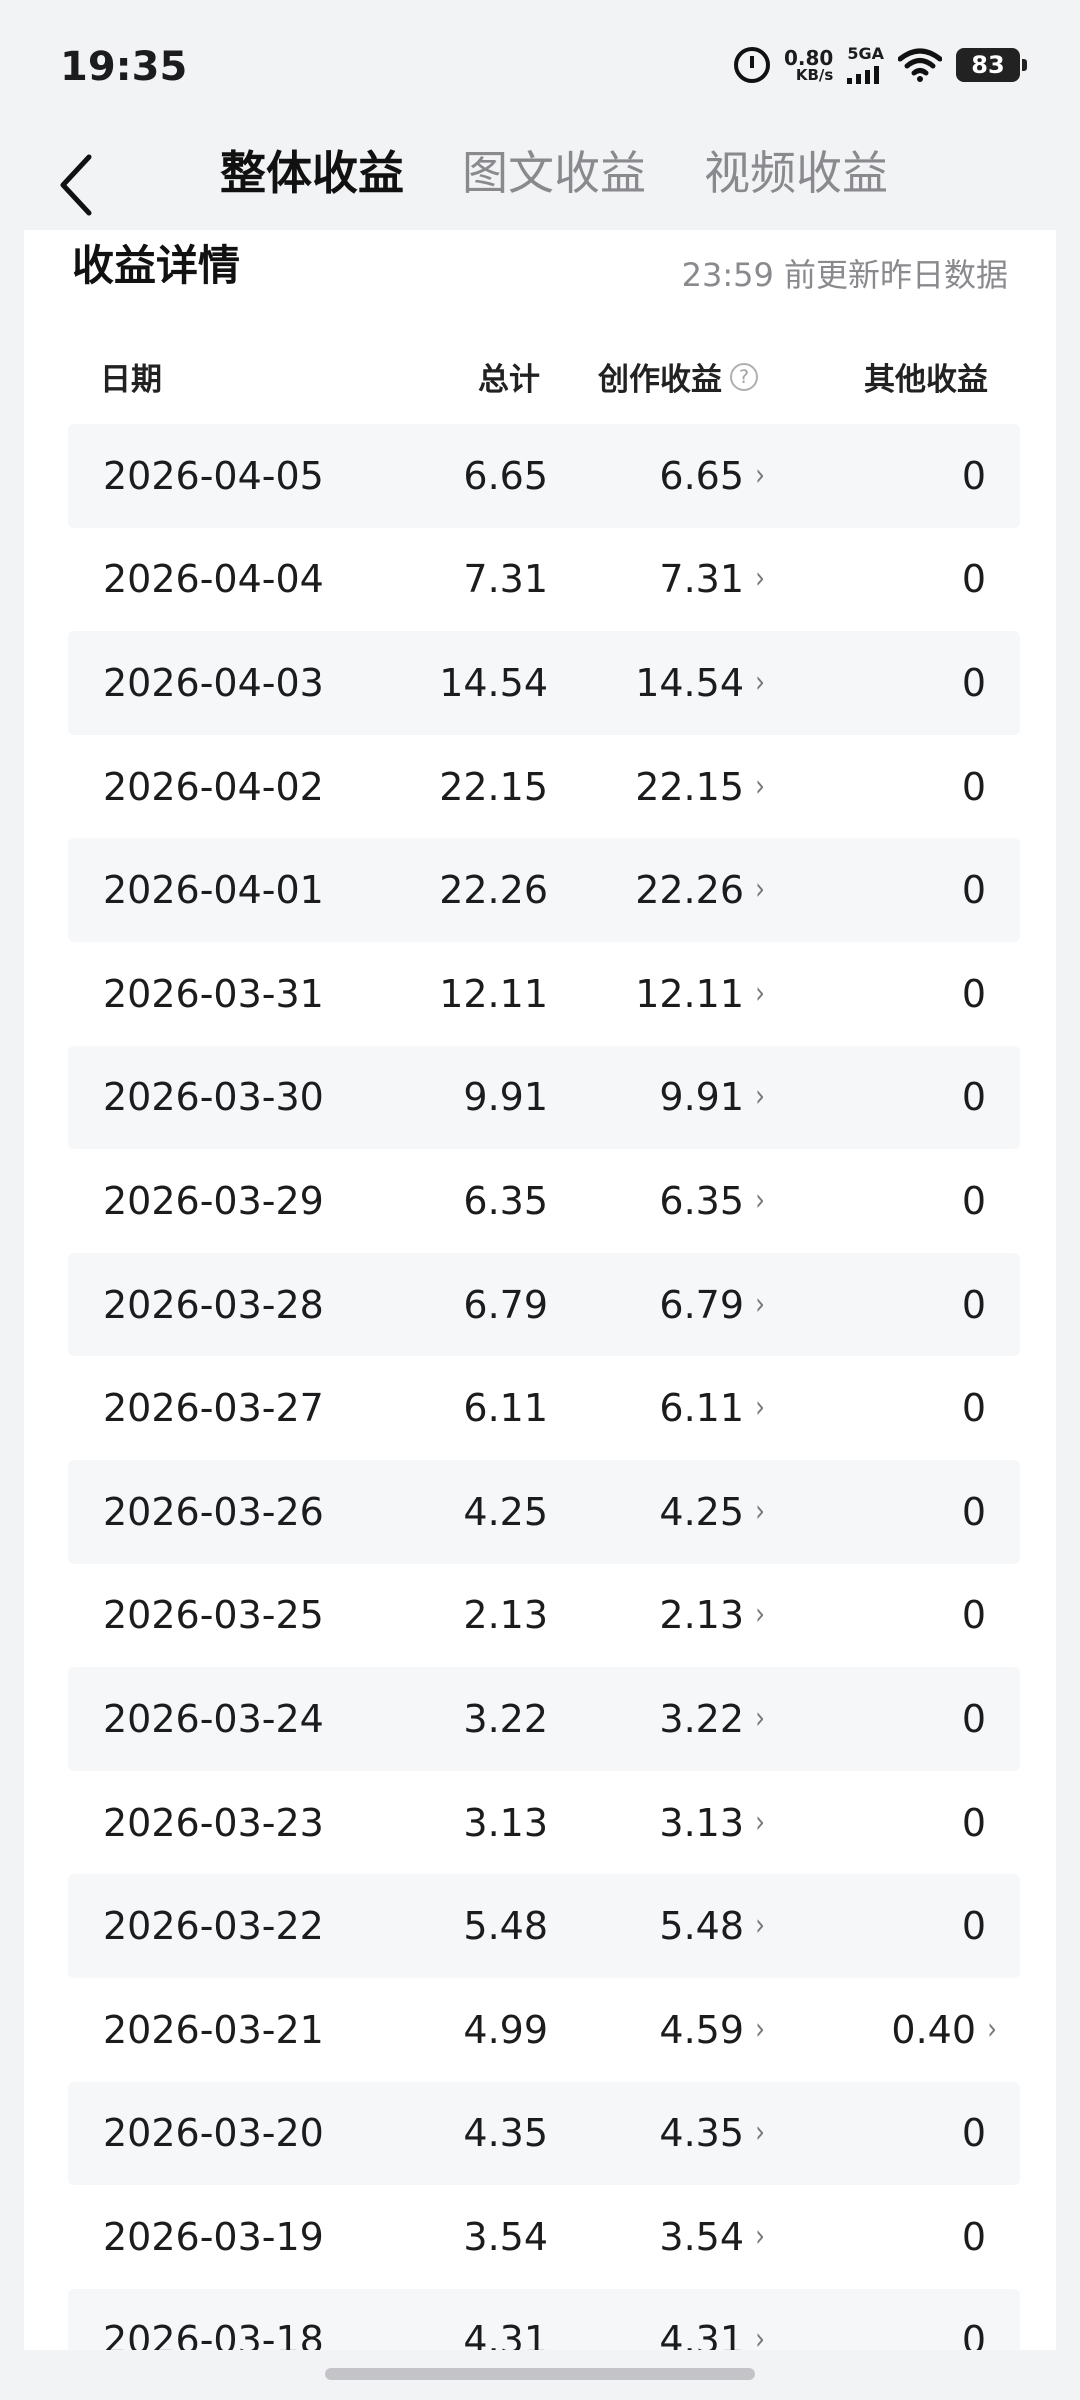 This screenshot has width=1080, height=2400. I want to click on row-creation-earnings: 5.48 ›, so click(712, 1926).